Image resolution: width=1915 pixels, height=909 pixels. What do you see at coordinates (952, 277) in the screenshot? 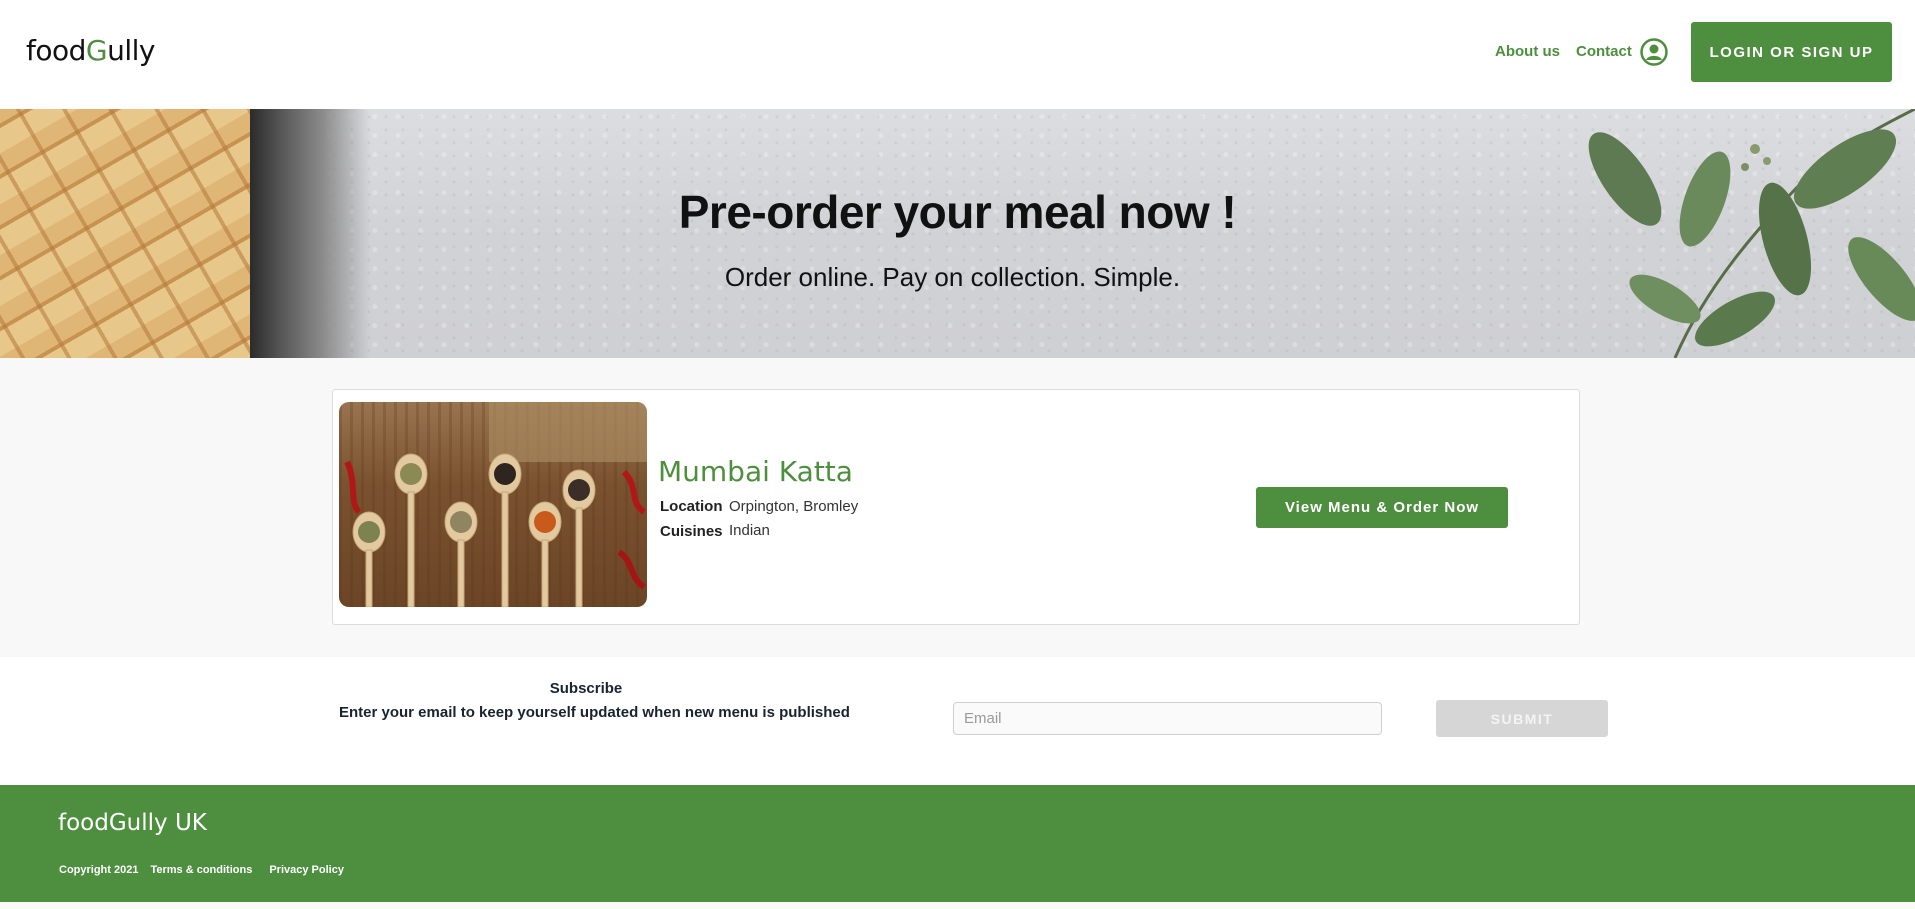
I see `hero-subtitle: Order online. Pay on collection. Simple.` at bounding box center [952, 277].